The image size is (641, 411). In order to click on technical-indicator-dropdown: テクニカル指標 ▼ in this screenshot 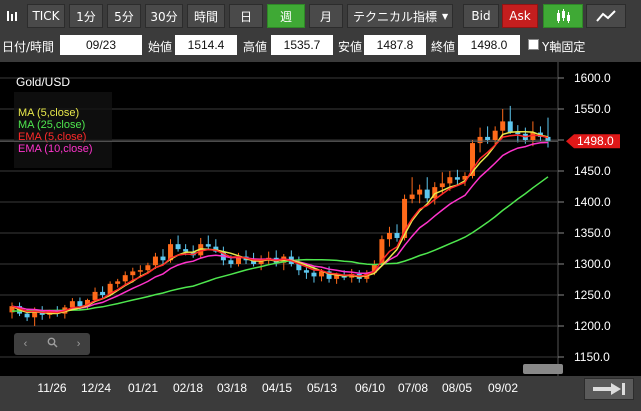, I will do `click(400, 16)`.